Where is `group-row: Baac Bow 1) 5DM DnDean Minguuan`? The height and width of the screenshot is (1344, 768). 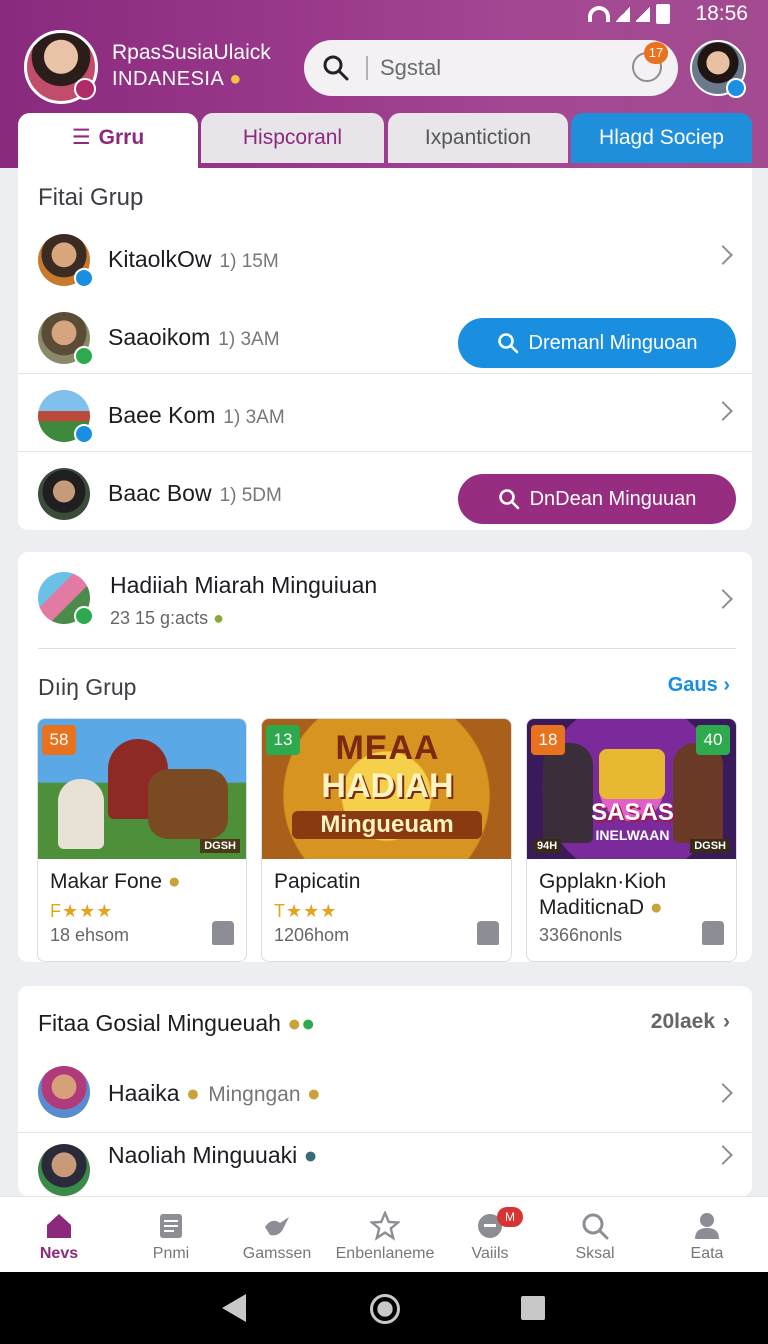
group-row: Baac Bow 1) 5DM DnDean Minguuan is located at coordinates (385, 491).